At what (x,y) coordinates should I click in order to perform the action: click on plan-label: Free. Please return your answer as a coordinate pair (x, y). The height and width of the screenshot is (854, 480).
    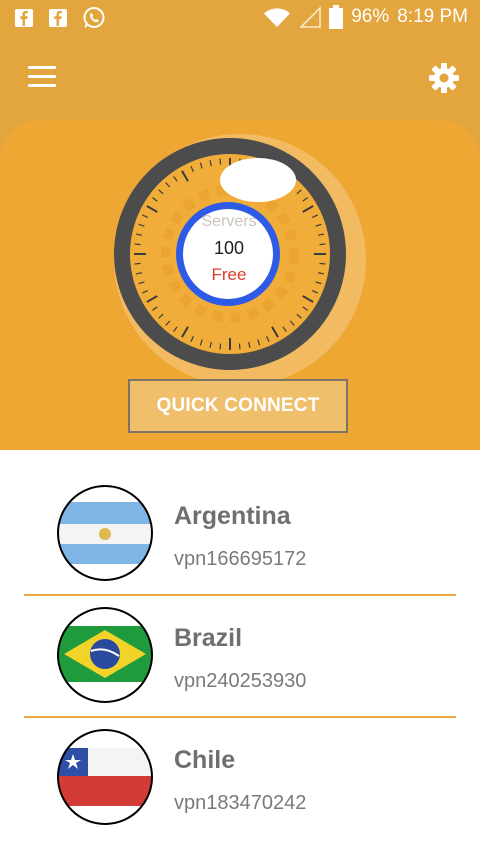
    Looking at the image, I should click on (229, 274).